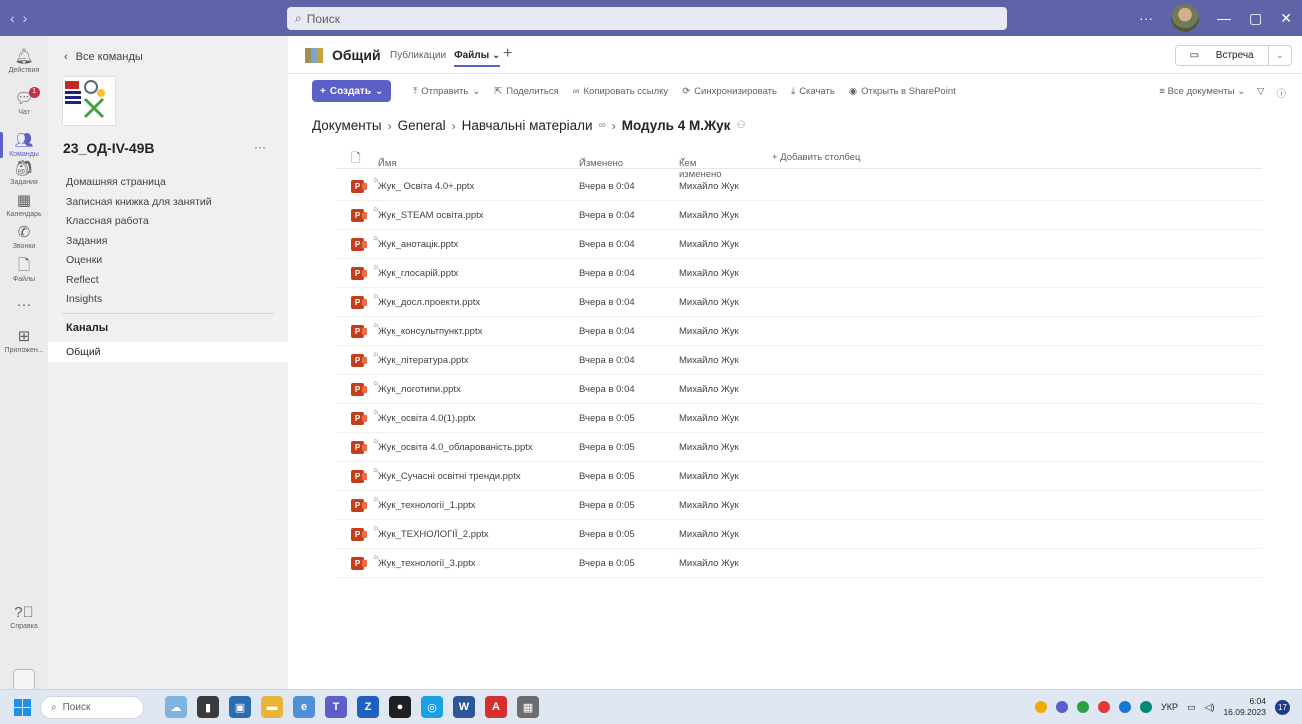  What do you see at coordinates (1233, 55) in the screenshot?
I see `meet-button: ▭ Встреча ⌄` at bounding box center [1233, 55].